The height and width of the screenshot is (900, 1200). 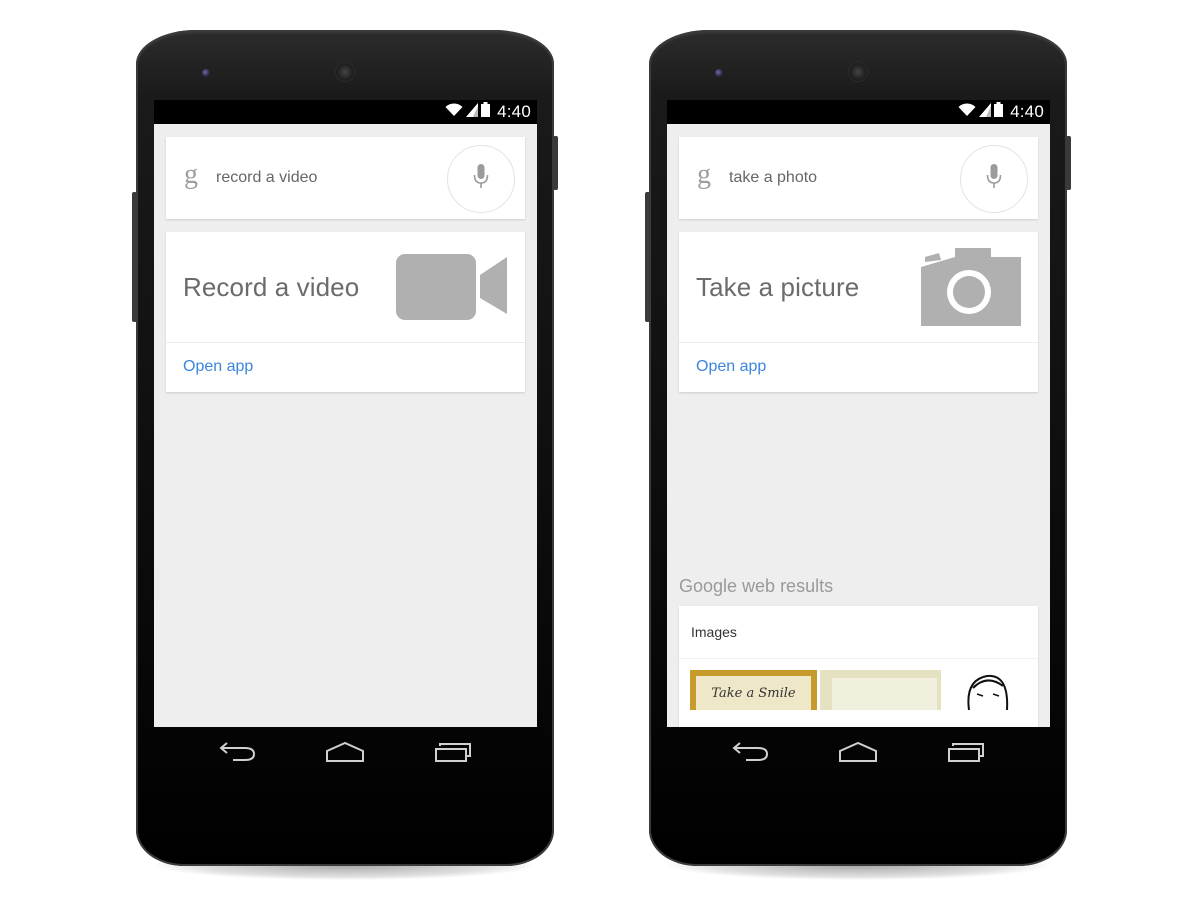 What do you see at coordinates (858, 312) in the screenshot?
I see `action-card: Take a picture Open app` at bounding box center [858, 312].